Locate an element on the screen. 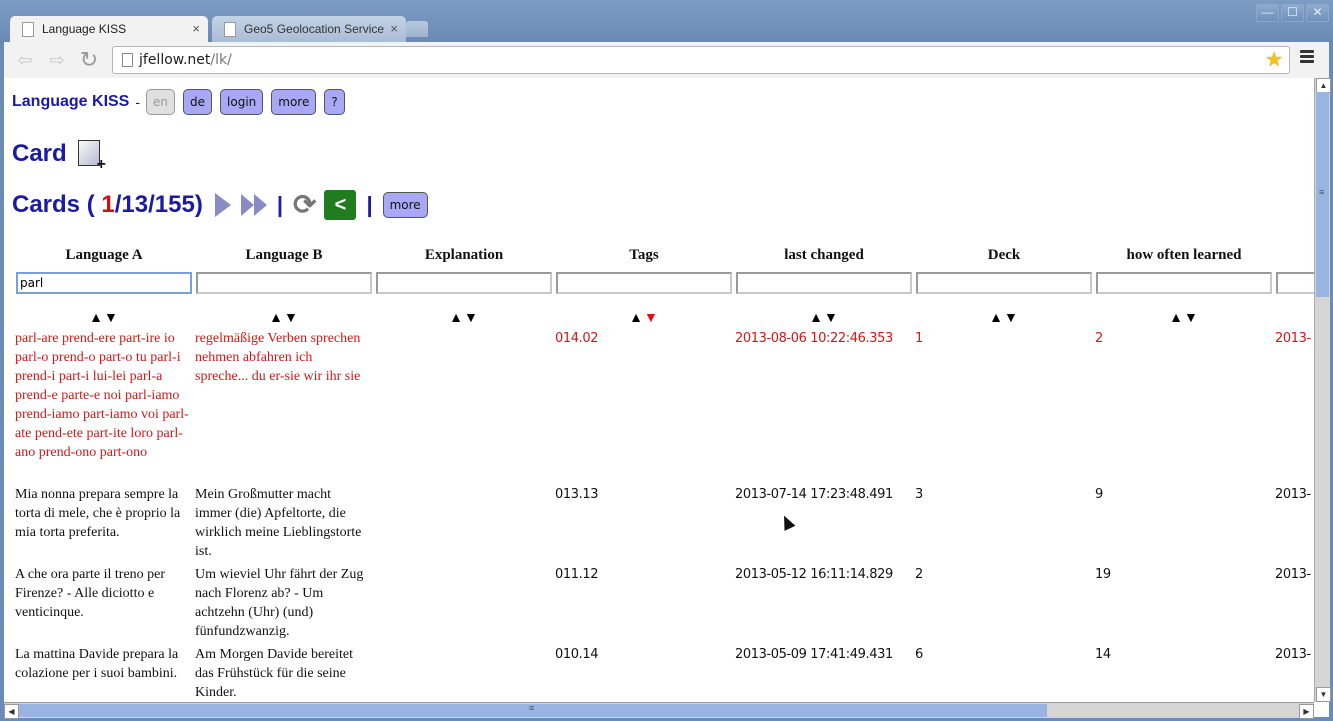  filter-explanation-input is located at coordinates (464, 283).